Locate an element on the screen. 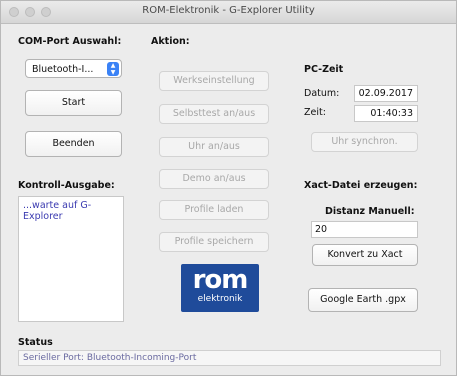 The width and height of the screenshot is (457, 376). selftest-toggle-label: Selbsttest an/aus is located at coordinates (214, 113).